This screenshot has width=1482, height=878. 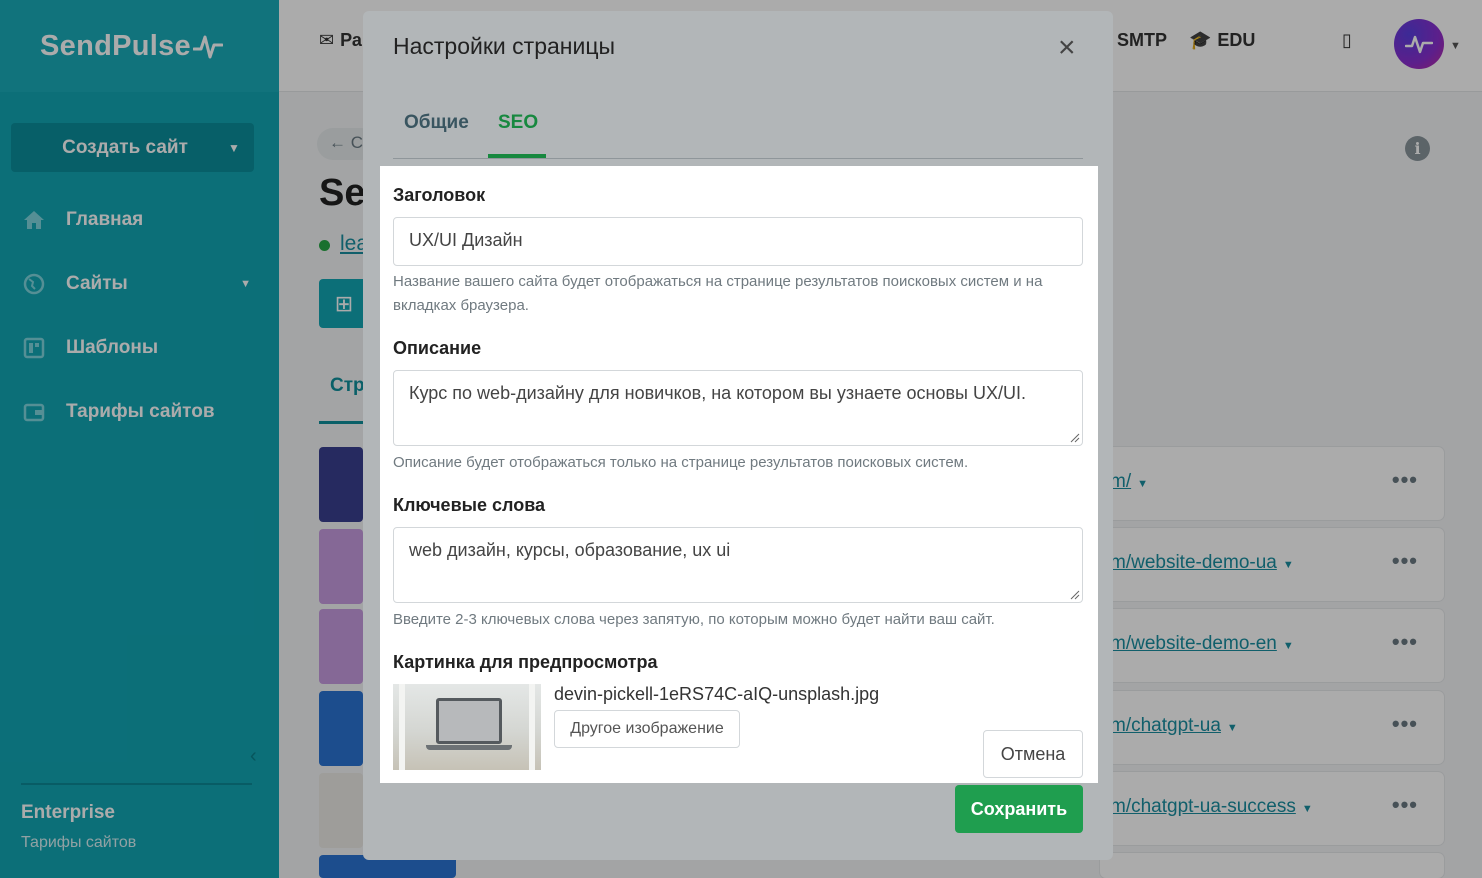 What do you see at coordinates (525, 662) in the screenshot?
I see `preview-image-label: Картинка для предпросмотра` at bounding box center [525, 662].